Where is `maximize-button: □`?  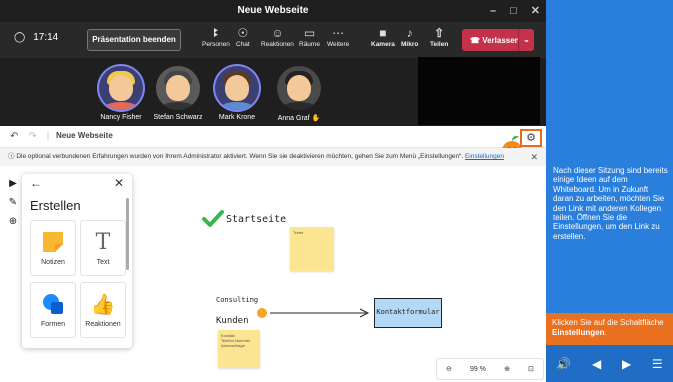
maximize-button: □ is located at coordinates (513, 11).